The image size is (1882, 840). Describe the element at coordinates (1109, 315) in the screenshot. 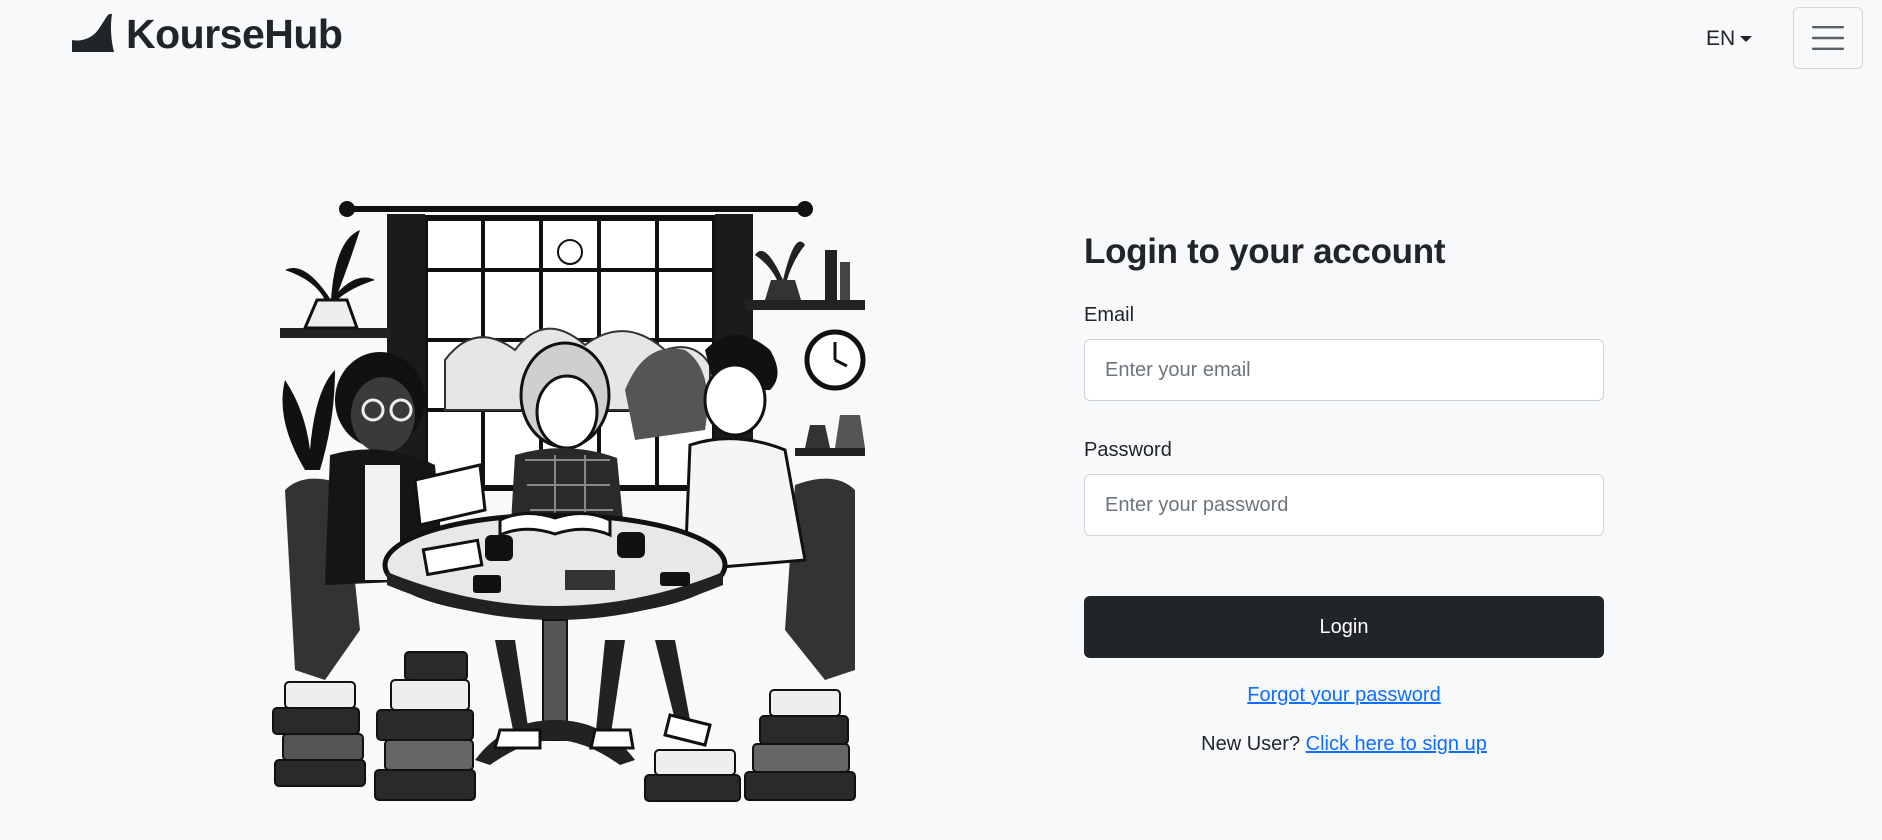

I see `email-label: Email` at that location.